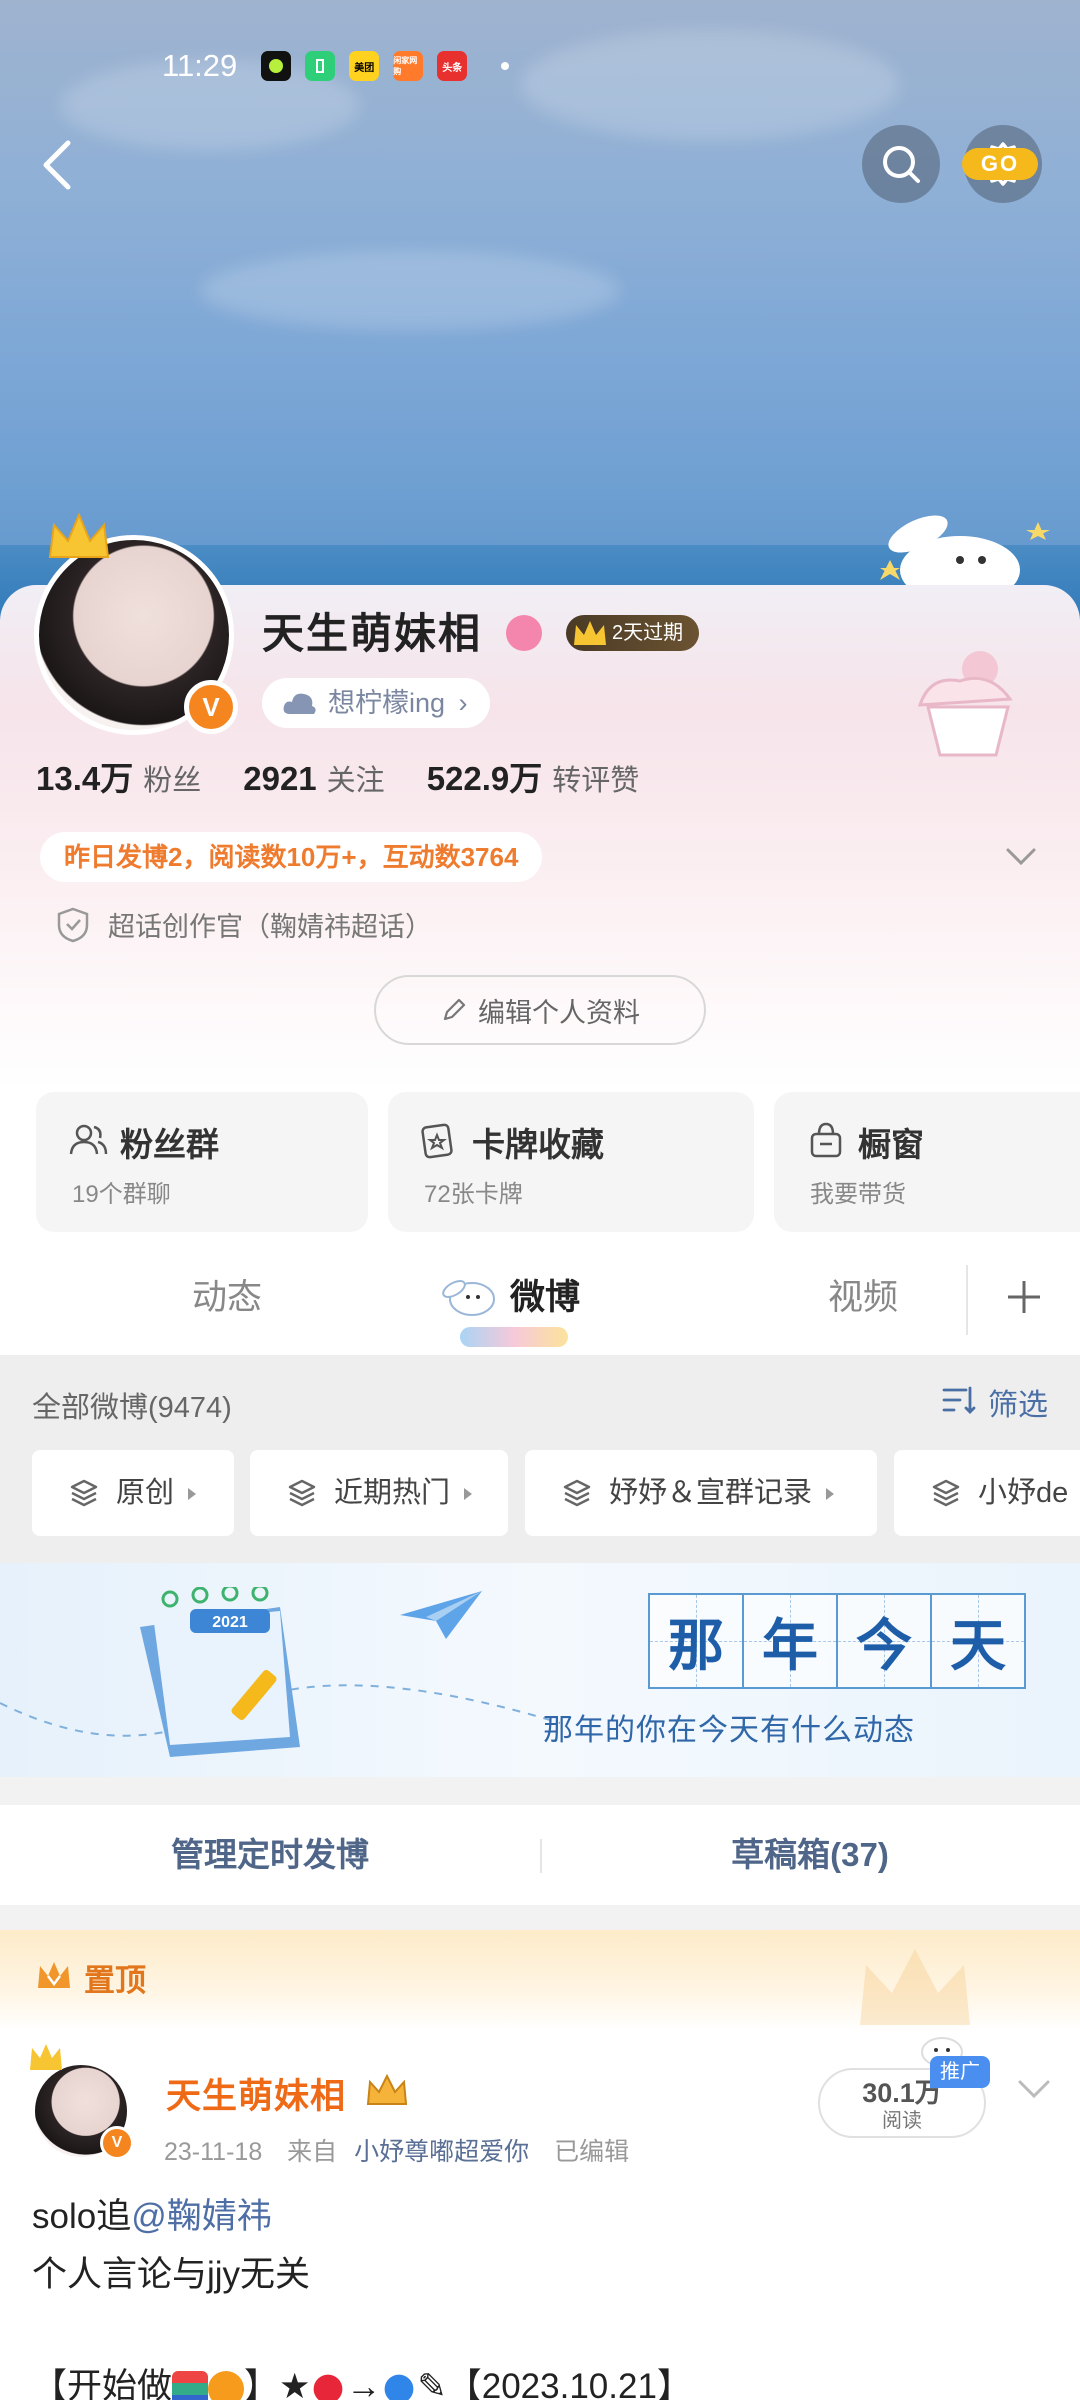 This screenshot has height=2400, width=1080. I want to click on card-collection-card: 卡牌收藏 72张卡牌, so click(631, 1162).